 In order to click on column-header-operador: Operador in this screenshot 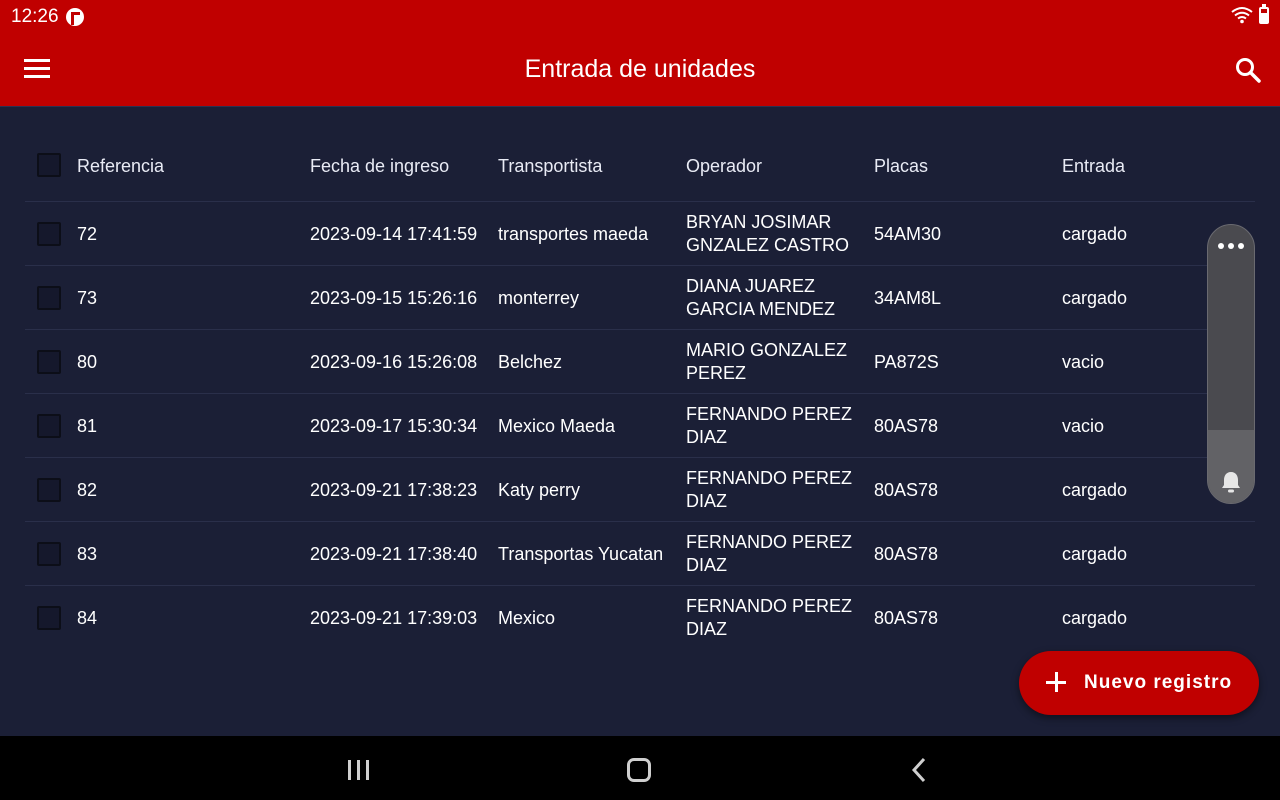, I will do `click(724, 166)`.